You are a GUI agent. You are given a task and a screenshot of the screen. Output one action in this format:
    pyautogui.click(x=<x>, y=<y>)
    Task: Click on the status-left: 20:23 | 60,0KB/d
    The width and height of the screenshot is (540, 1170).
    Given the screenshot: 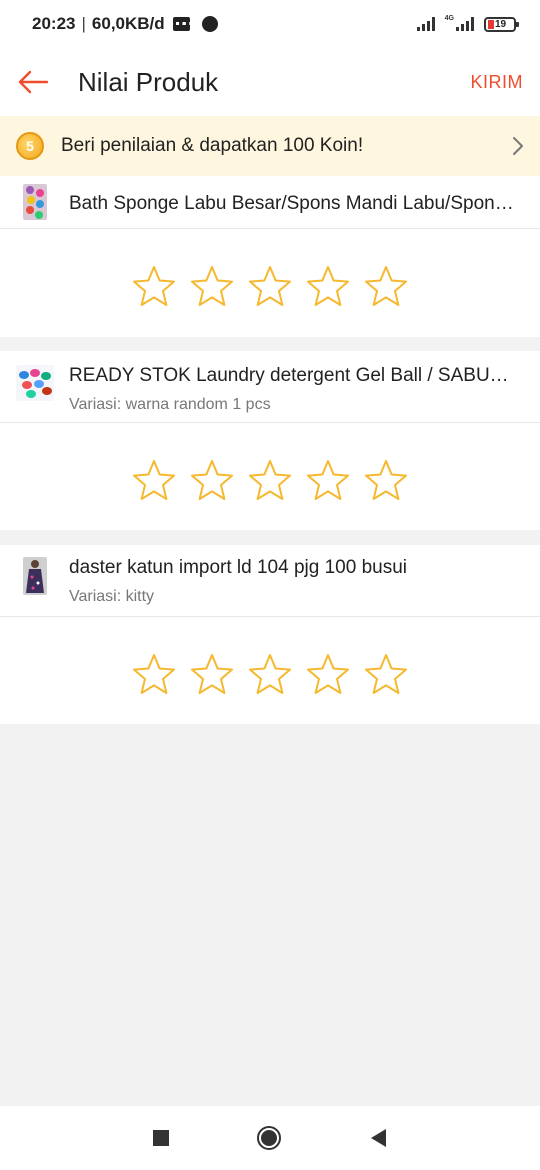 What is the action you would take?
    pyautogui.click(x=125, y=24)
    